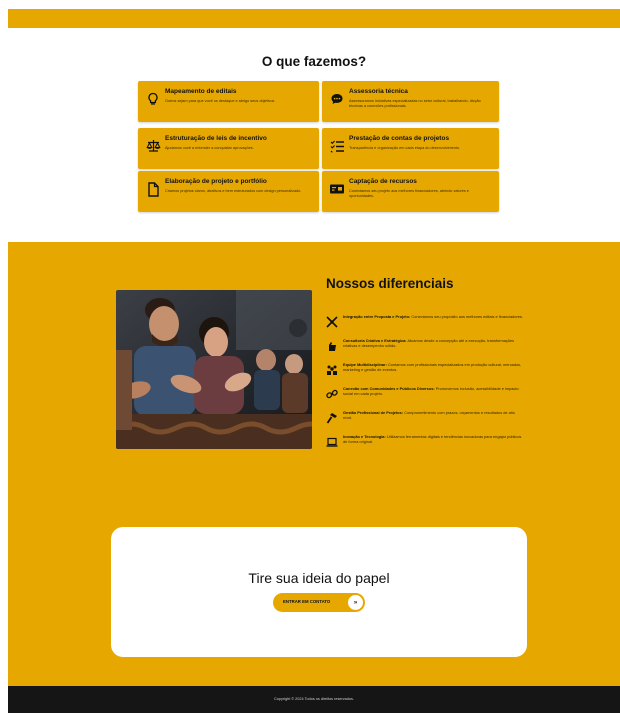 The image size is (620, 713). Describe the element at coordinates (153, 189) in the screenshot. I see `document-icon` at that location.